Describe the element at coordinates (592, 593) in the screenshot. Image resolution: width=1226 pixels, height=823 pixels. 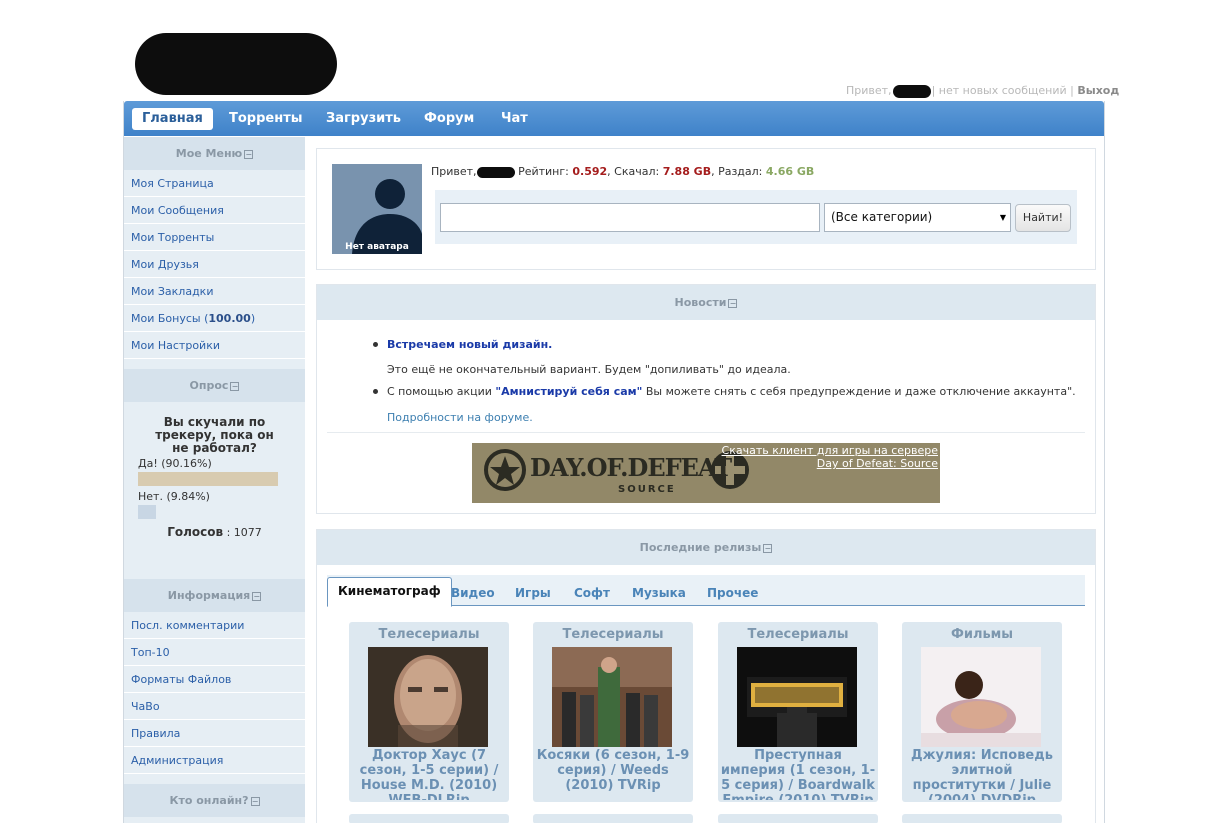
I see `tab-software: Софт` at that location.